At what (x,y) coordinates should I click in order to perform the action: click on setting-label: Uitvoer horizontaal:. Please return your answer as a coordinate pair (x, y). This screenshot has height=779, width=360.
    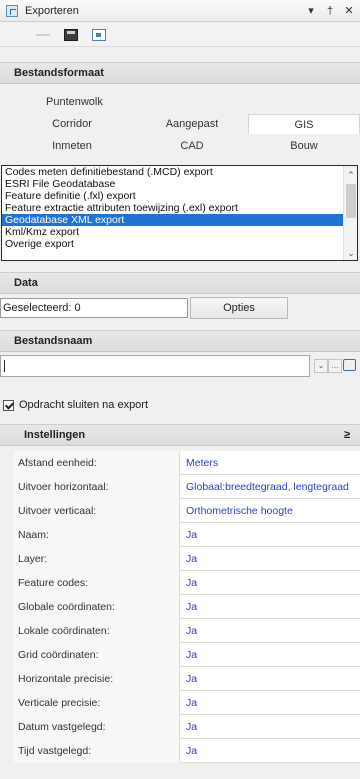
    Looking at the image, I should click on (97, 487).